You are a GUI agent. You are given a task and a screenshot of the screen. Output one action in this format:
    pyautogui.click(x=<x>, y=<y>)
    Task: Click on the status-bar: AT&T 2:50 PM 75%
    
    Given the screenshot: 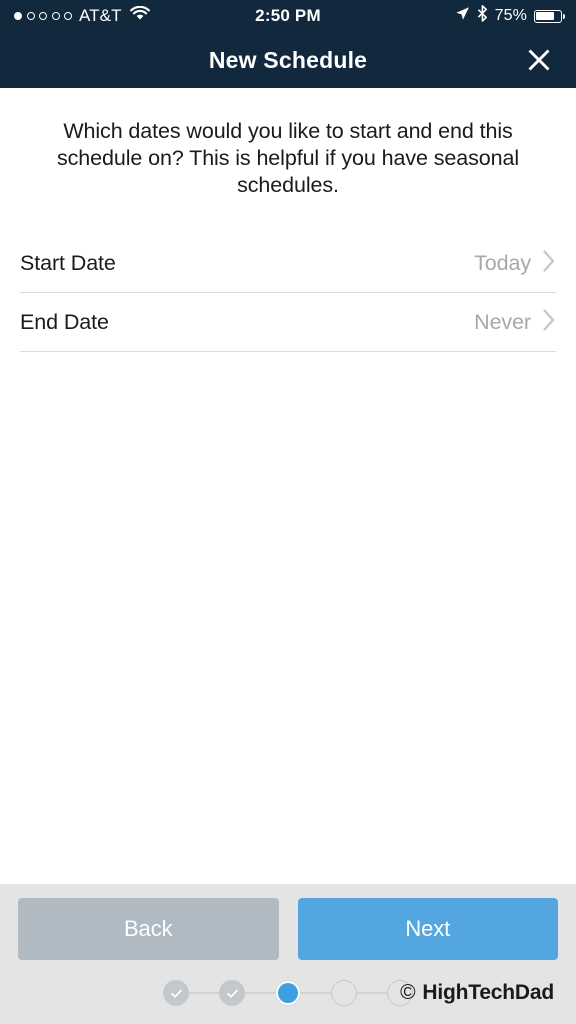 What is the action you would take?
    pyautogui.click(x=288, y=16)
    